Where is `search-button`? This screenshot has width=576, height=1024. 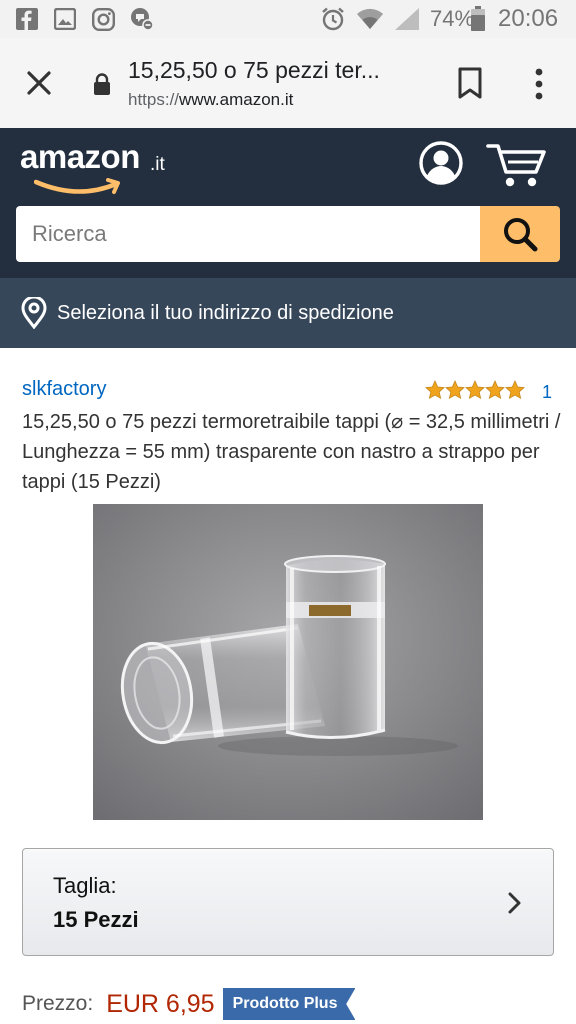
search-button is located at coordinates (520, 234).